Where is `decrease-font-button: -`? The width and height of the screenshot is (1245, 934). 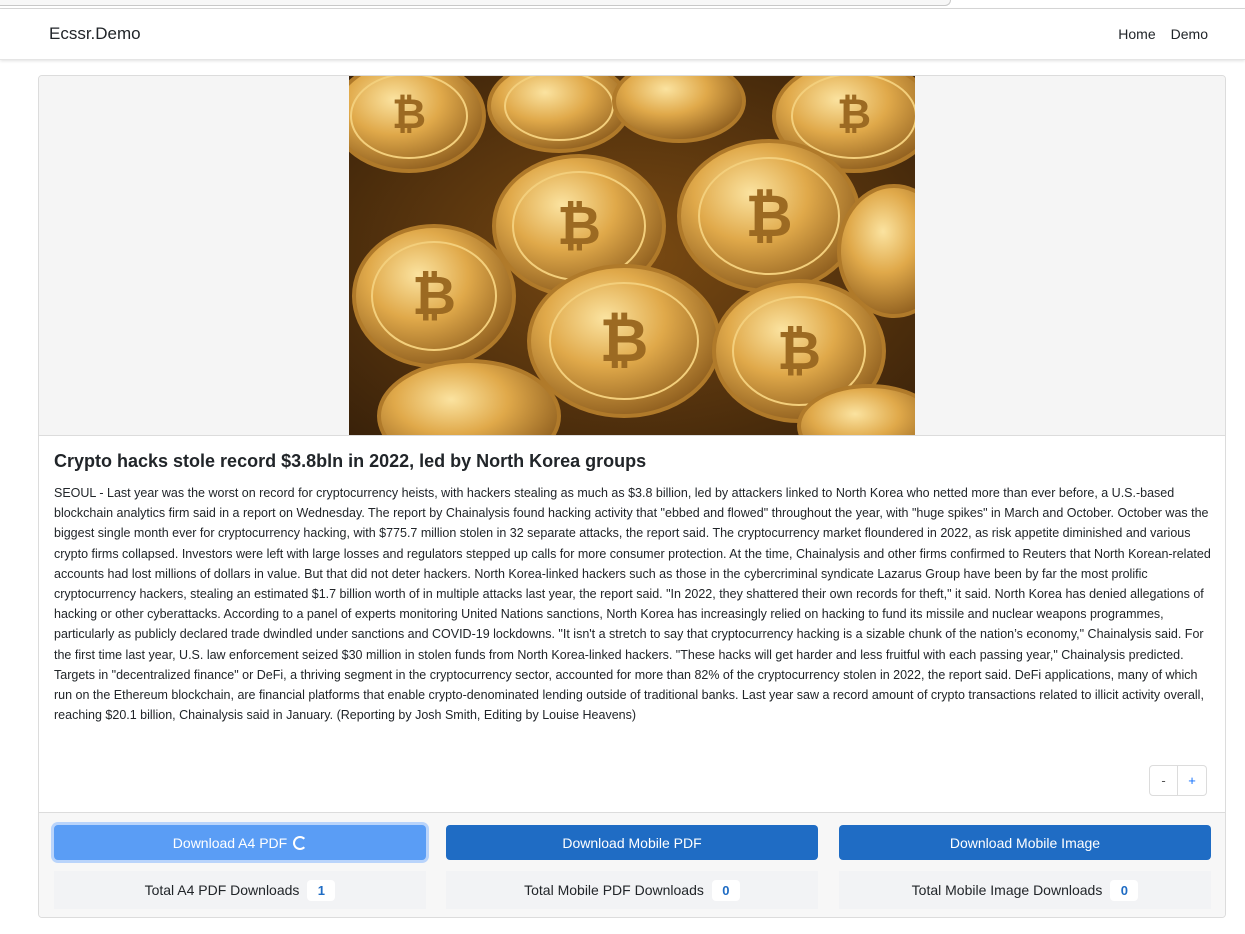
decrease-font-button: - is located at coordinates (1163, 780).